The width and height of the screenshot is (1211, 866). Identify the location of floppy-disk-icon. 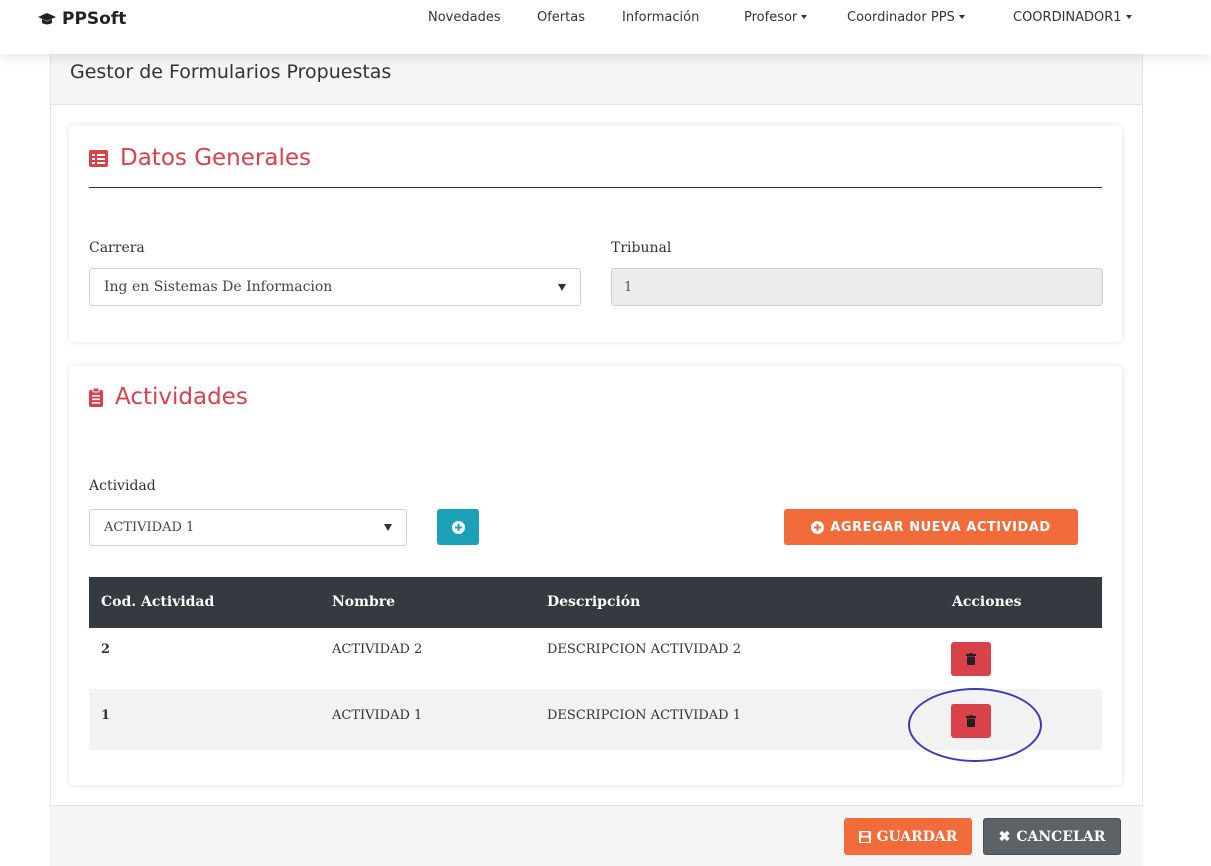
(864, 836).